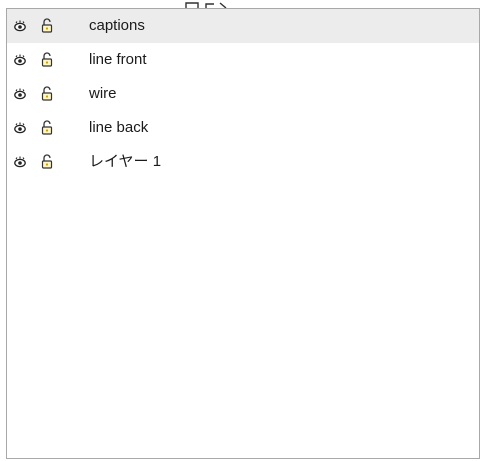  What do you see at coordinates (243, 162) in the screenshot?
I see `layer-row: レイヤー 1` at bounding box center [243, 162].